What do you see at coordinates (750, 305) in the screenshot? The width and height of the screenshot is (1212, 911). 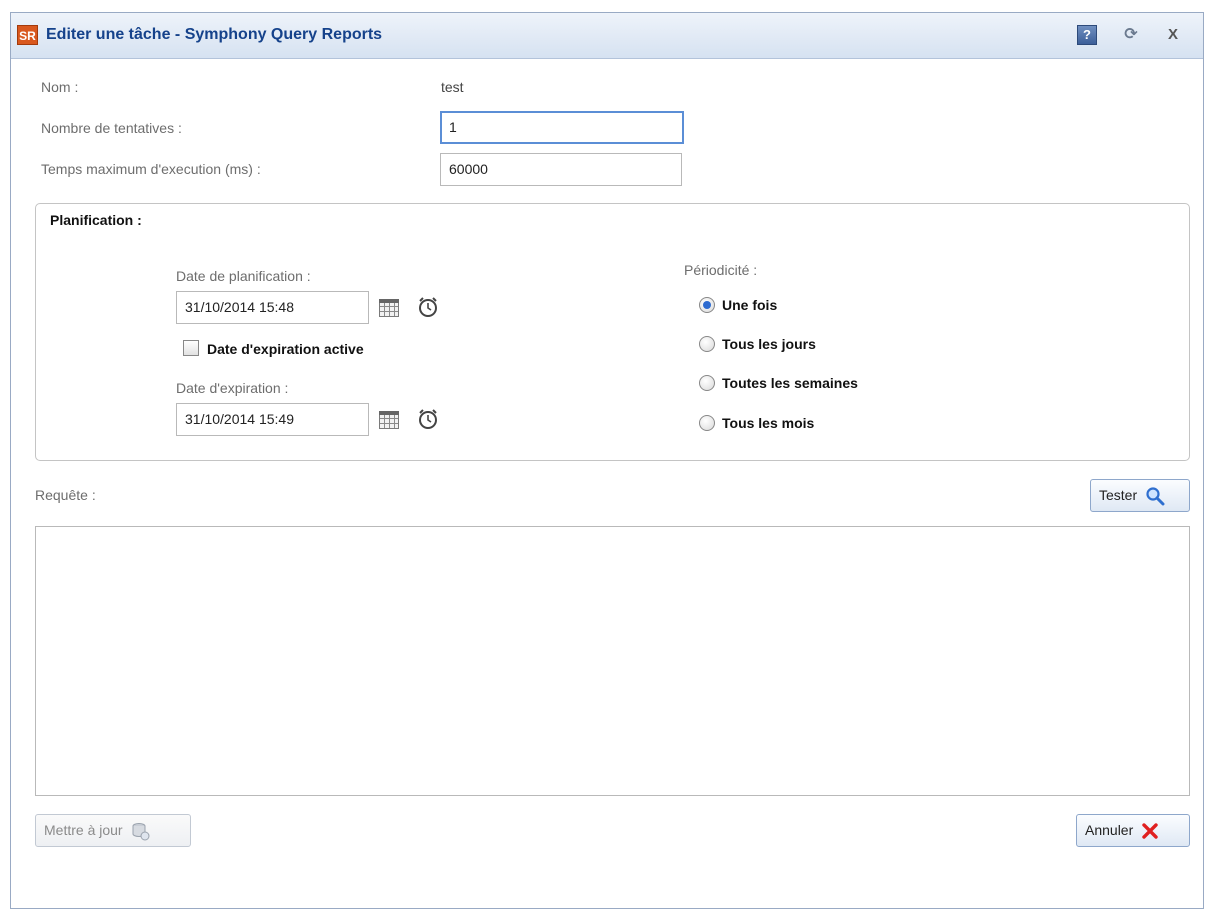 I see `radio-once-label: Une fois` at bounding box center [750, 305].